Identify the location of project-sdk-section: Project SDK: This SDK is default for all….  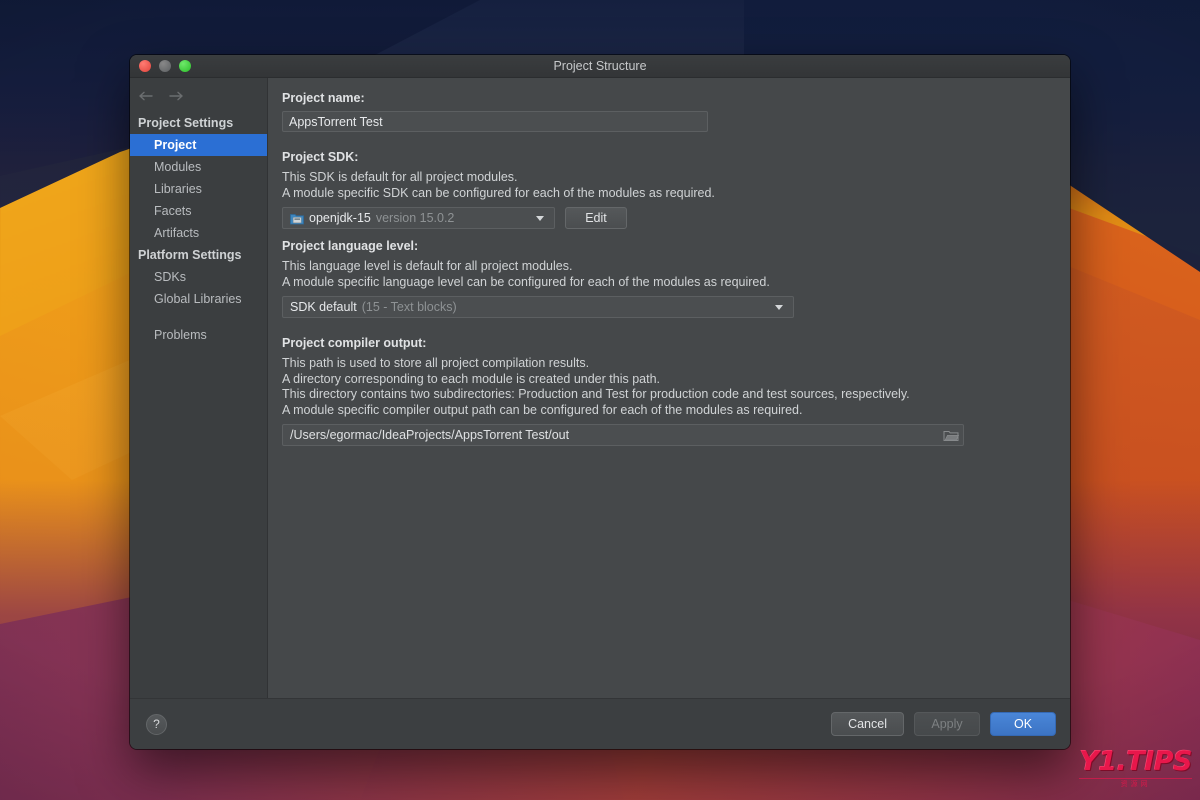
(668, 189).